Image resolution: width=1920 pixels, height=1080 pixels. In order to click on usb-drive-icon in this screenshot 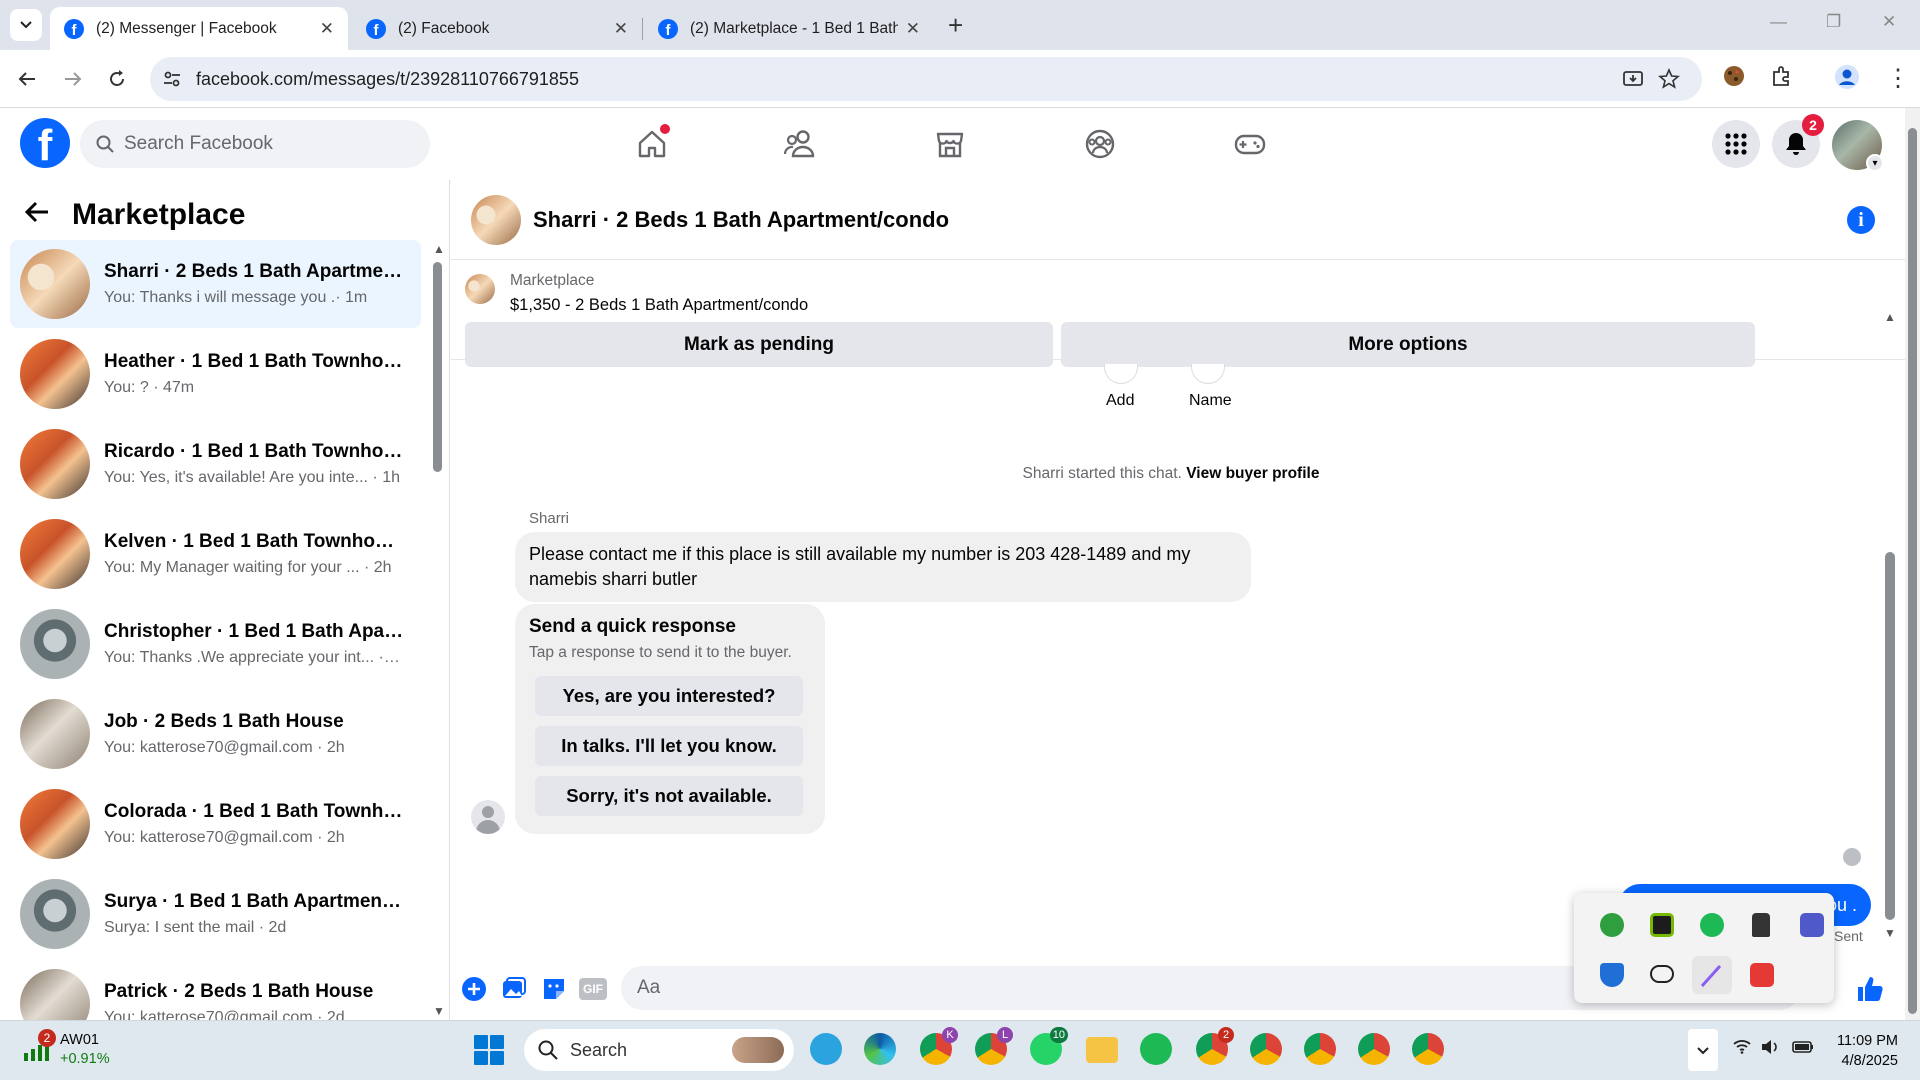, I will do `click(1761, 925)`.